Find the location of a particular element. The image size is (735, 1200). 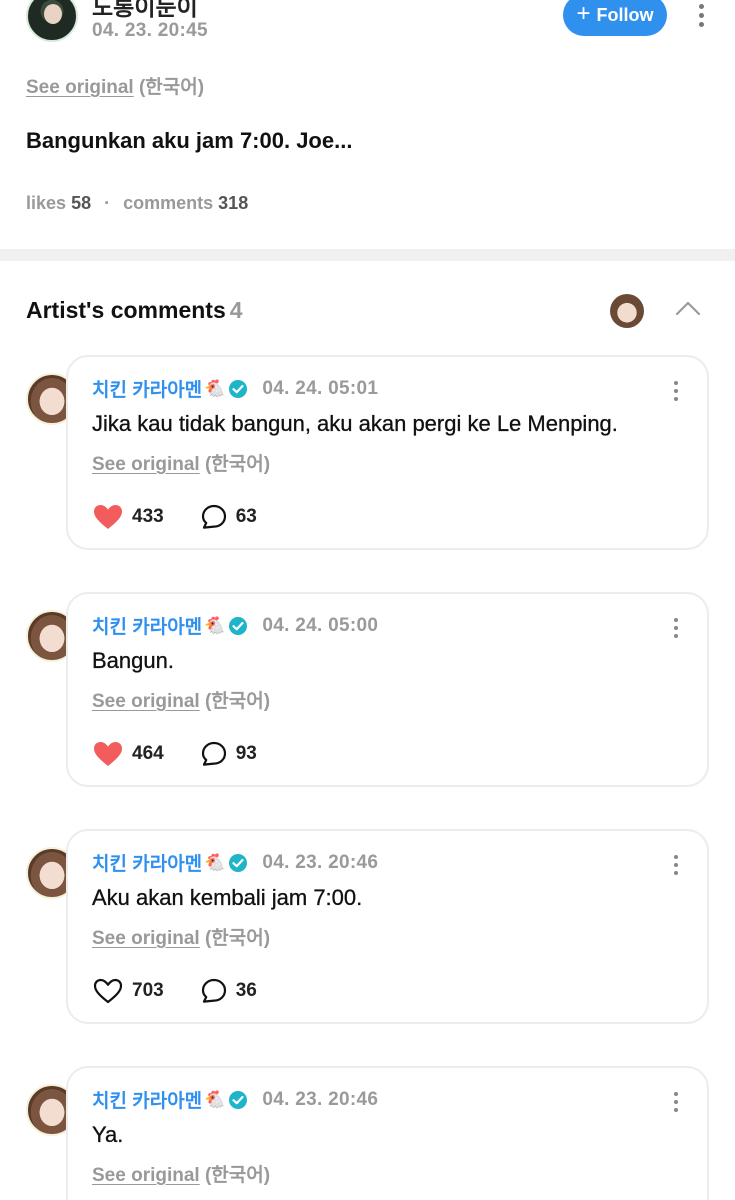

author-name: 도롱이둔이 is located at coordinates (145, 11).